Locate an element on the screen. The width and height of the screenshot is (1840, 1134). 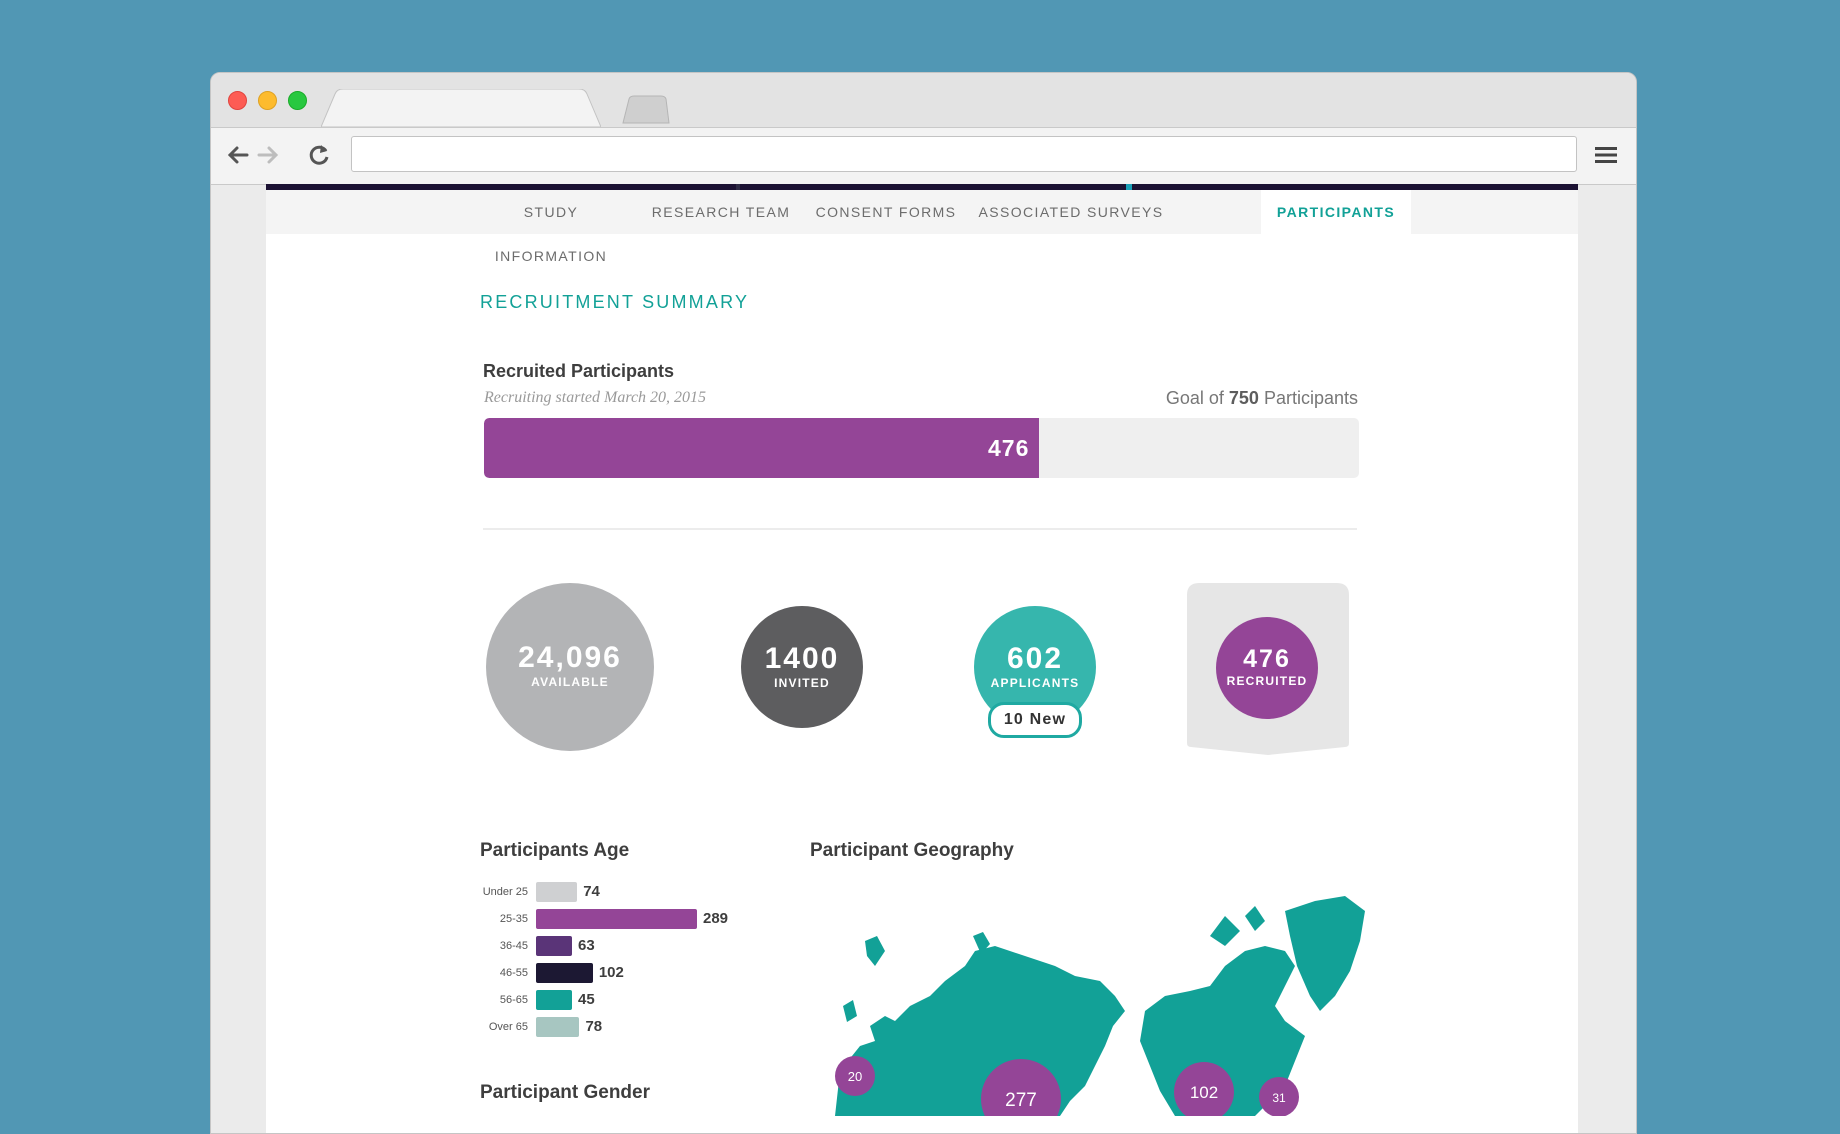
browser-toolbar is located at coordinates (923, 156).